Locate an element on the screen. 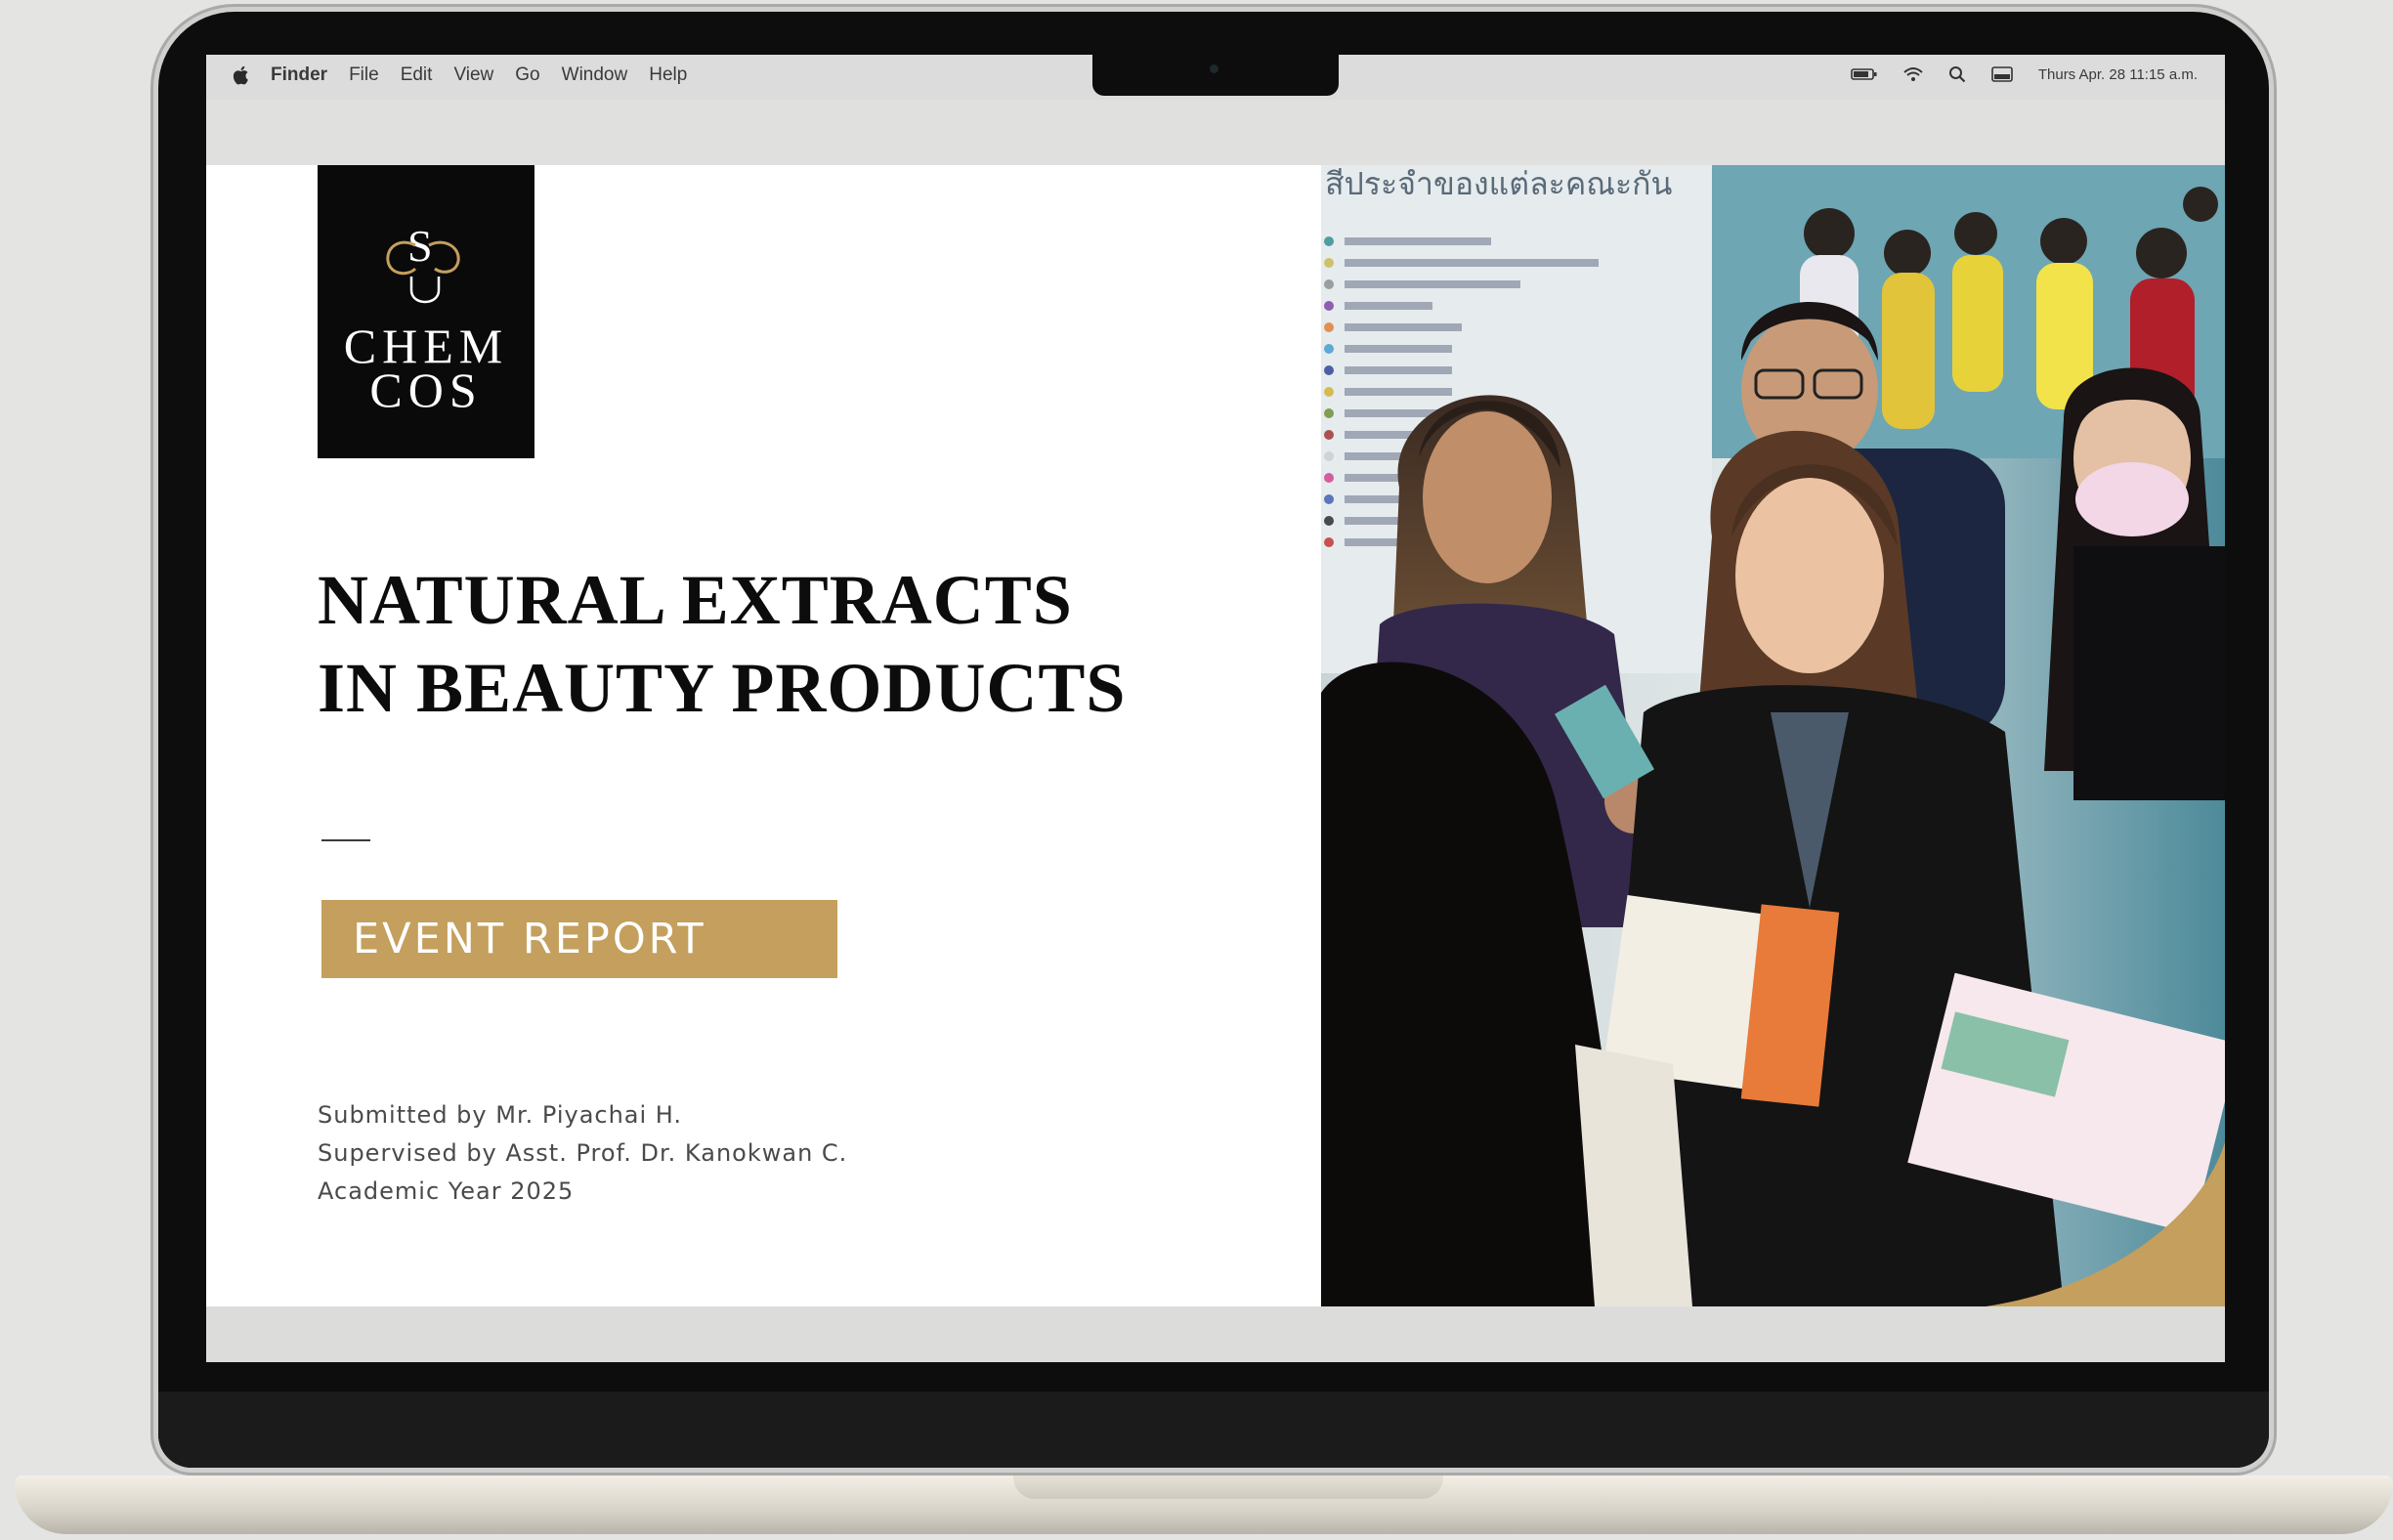 This screenshot has width=2393, height=1540. camera-notch is located at coordinates (1215, 75).